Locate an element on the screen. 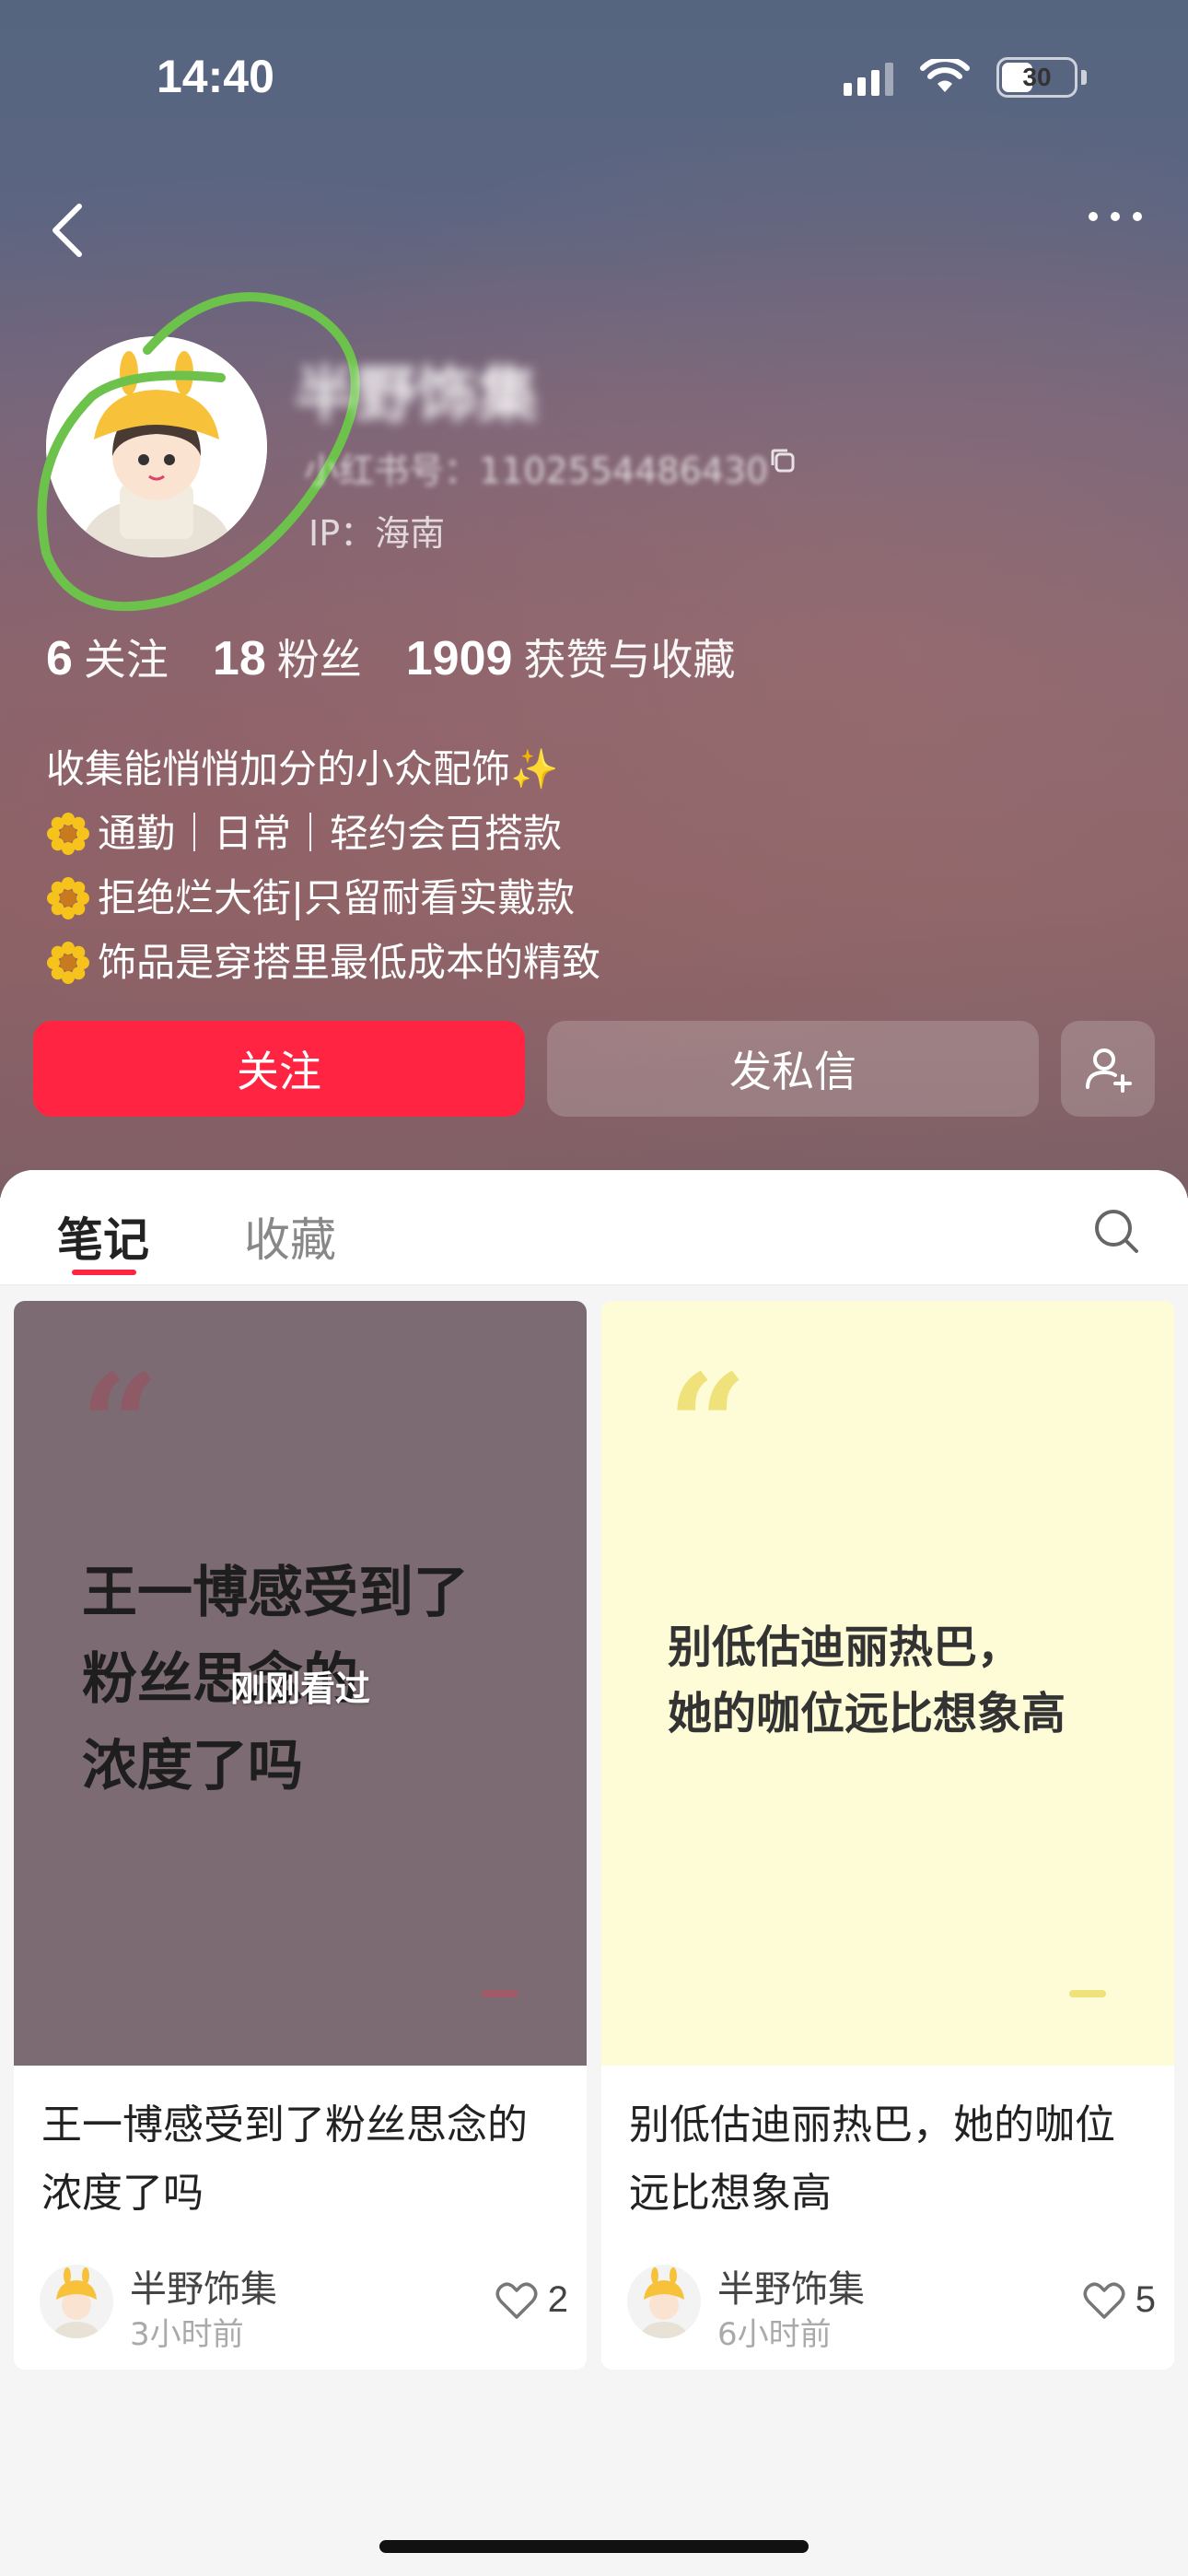 The width and height of the screenshot is (1188, 2576). send-message-button: 发私信 is located at coordinates (793, 1069).